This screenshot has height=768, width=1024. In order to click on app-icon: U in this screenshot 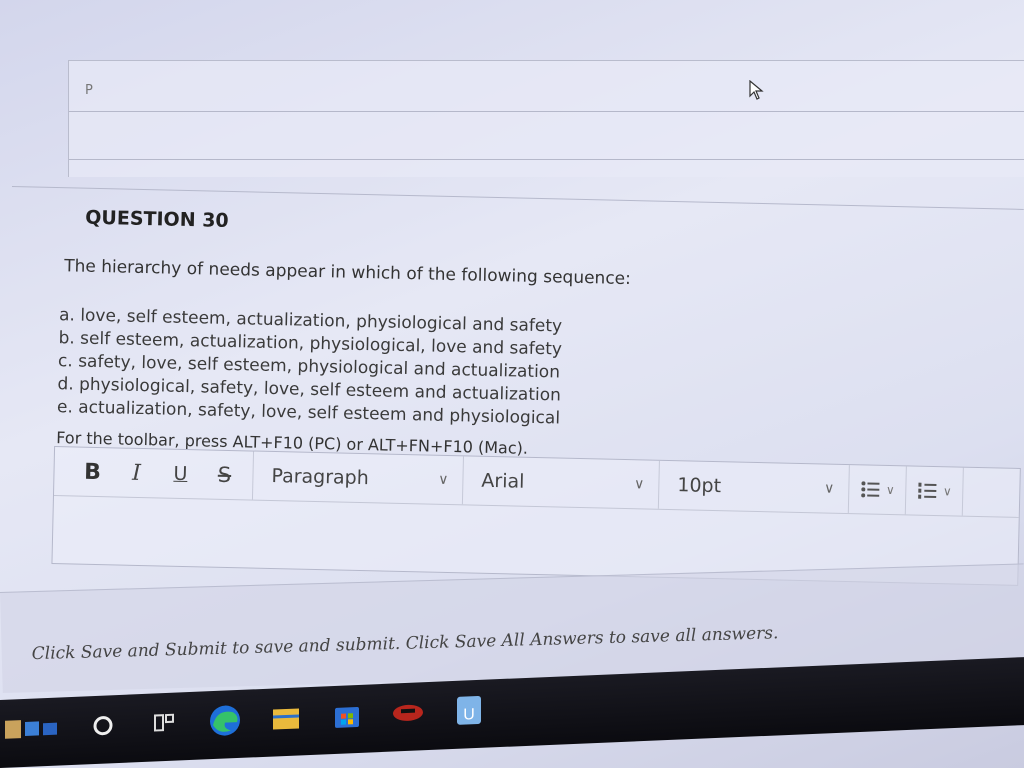, I will do `click(469, 711)`.